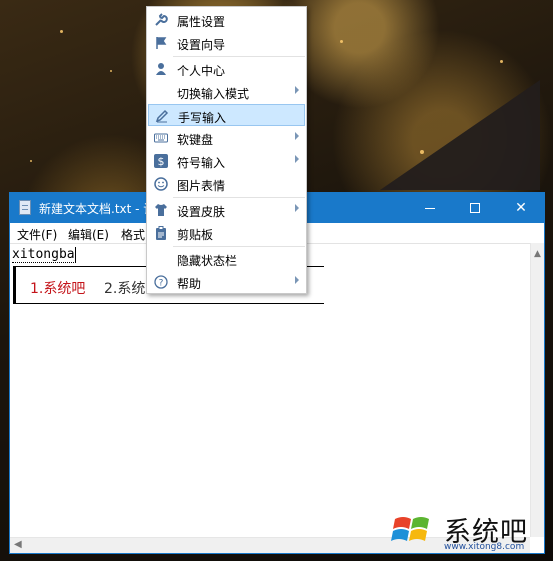 The height and width of the screenshot is (561, 553). What do you see at coordinates (201, 212) in the screenshot?
I see `menu-item-label: 设置皮肤` at bounding box center [201, 212].